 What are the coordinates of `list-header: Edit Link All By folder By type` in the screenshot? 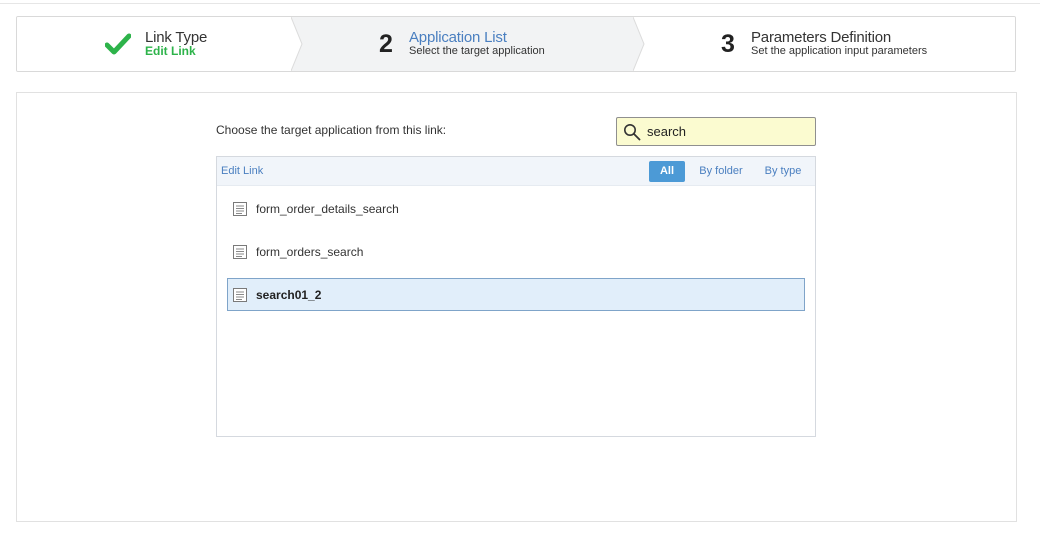 It's located at (516, 171).